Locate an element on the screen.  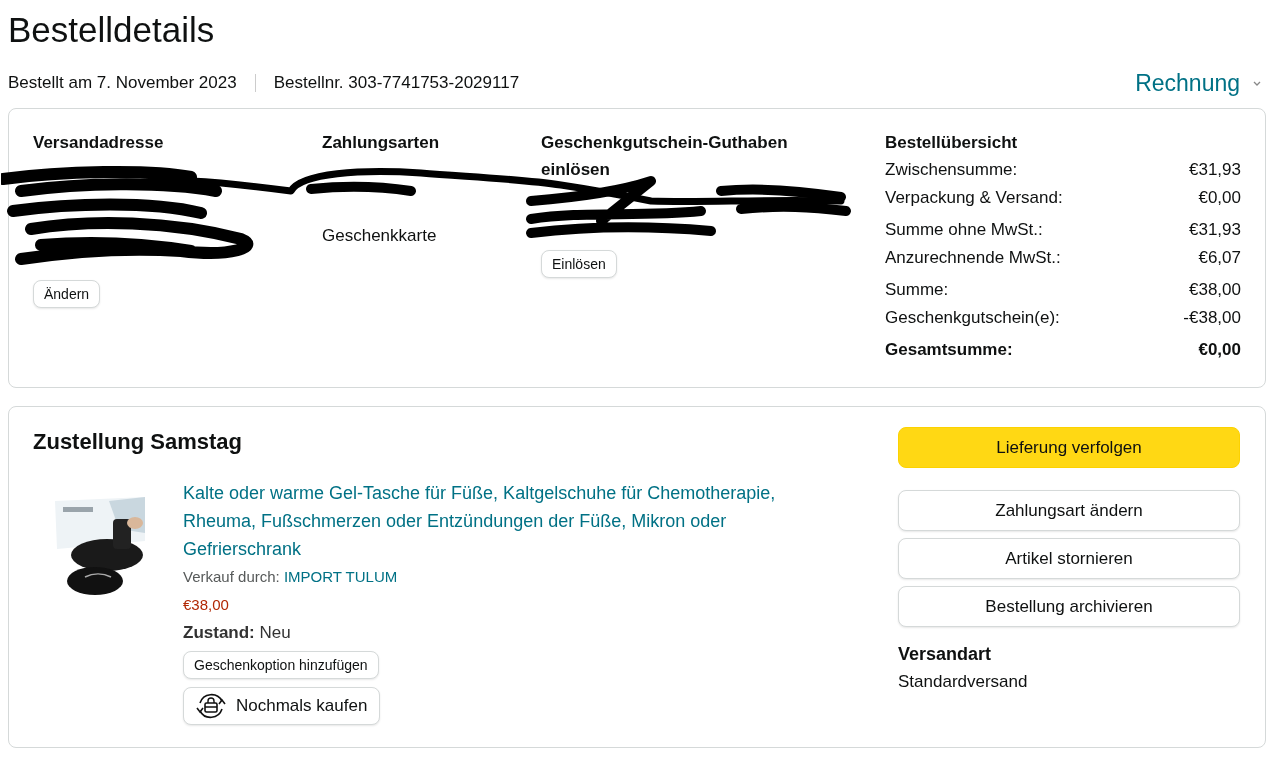
buy-again-icon is located at coordinates (211, 706).